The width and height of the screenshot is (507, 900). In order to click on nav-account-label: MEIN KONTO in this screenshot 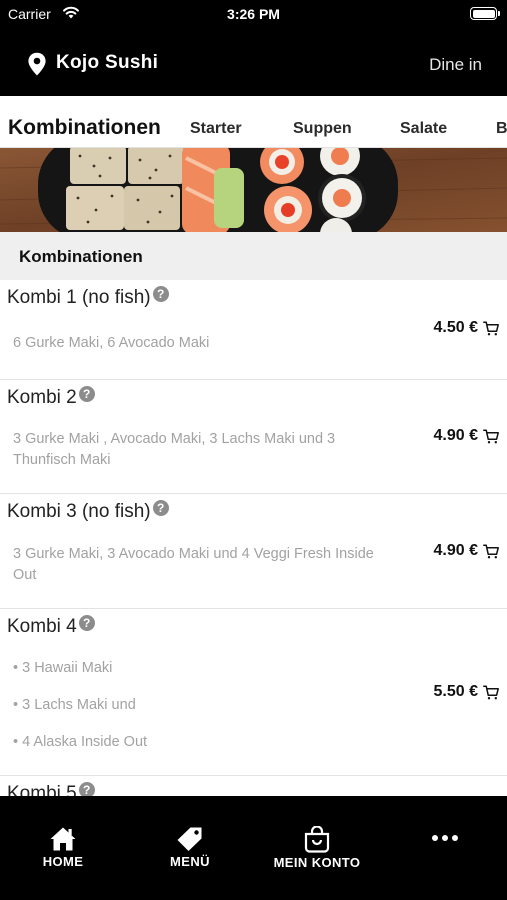, I will do `click(317, 862)`.